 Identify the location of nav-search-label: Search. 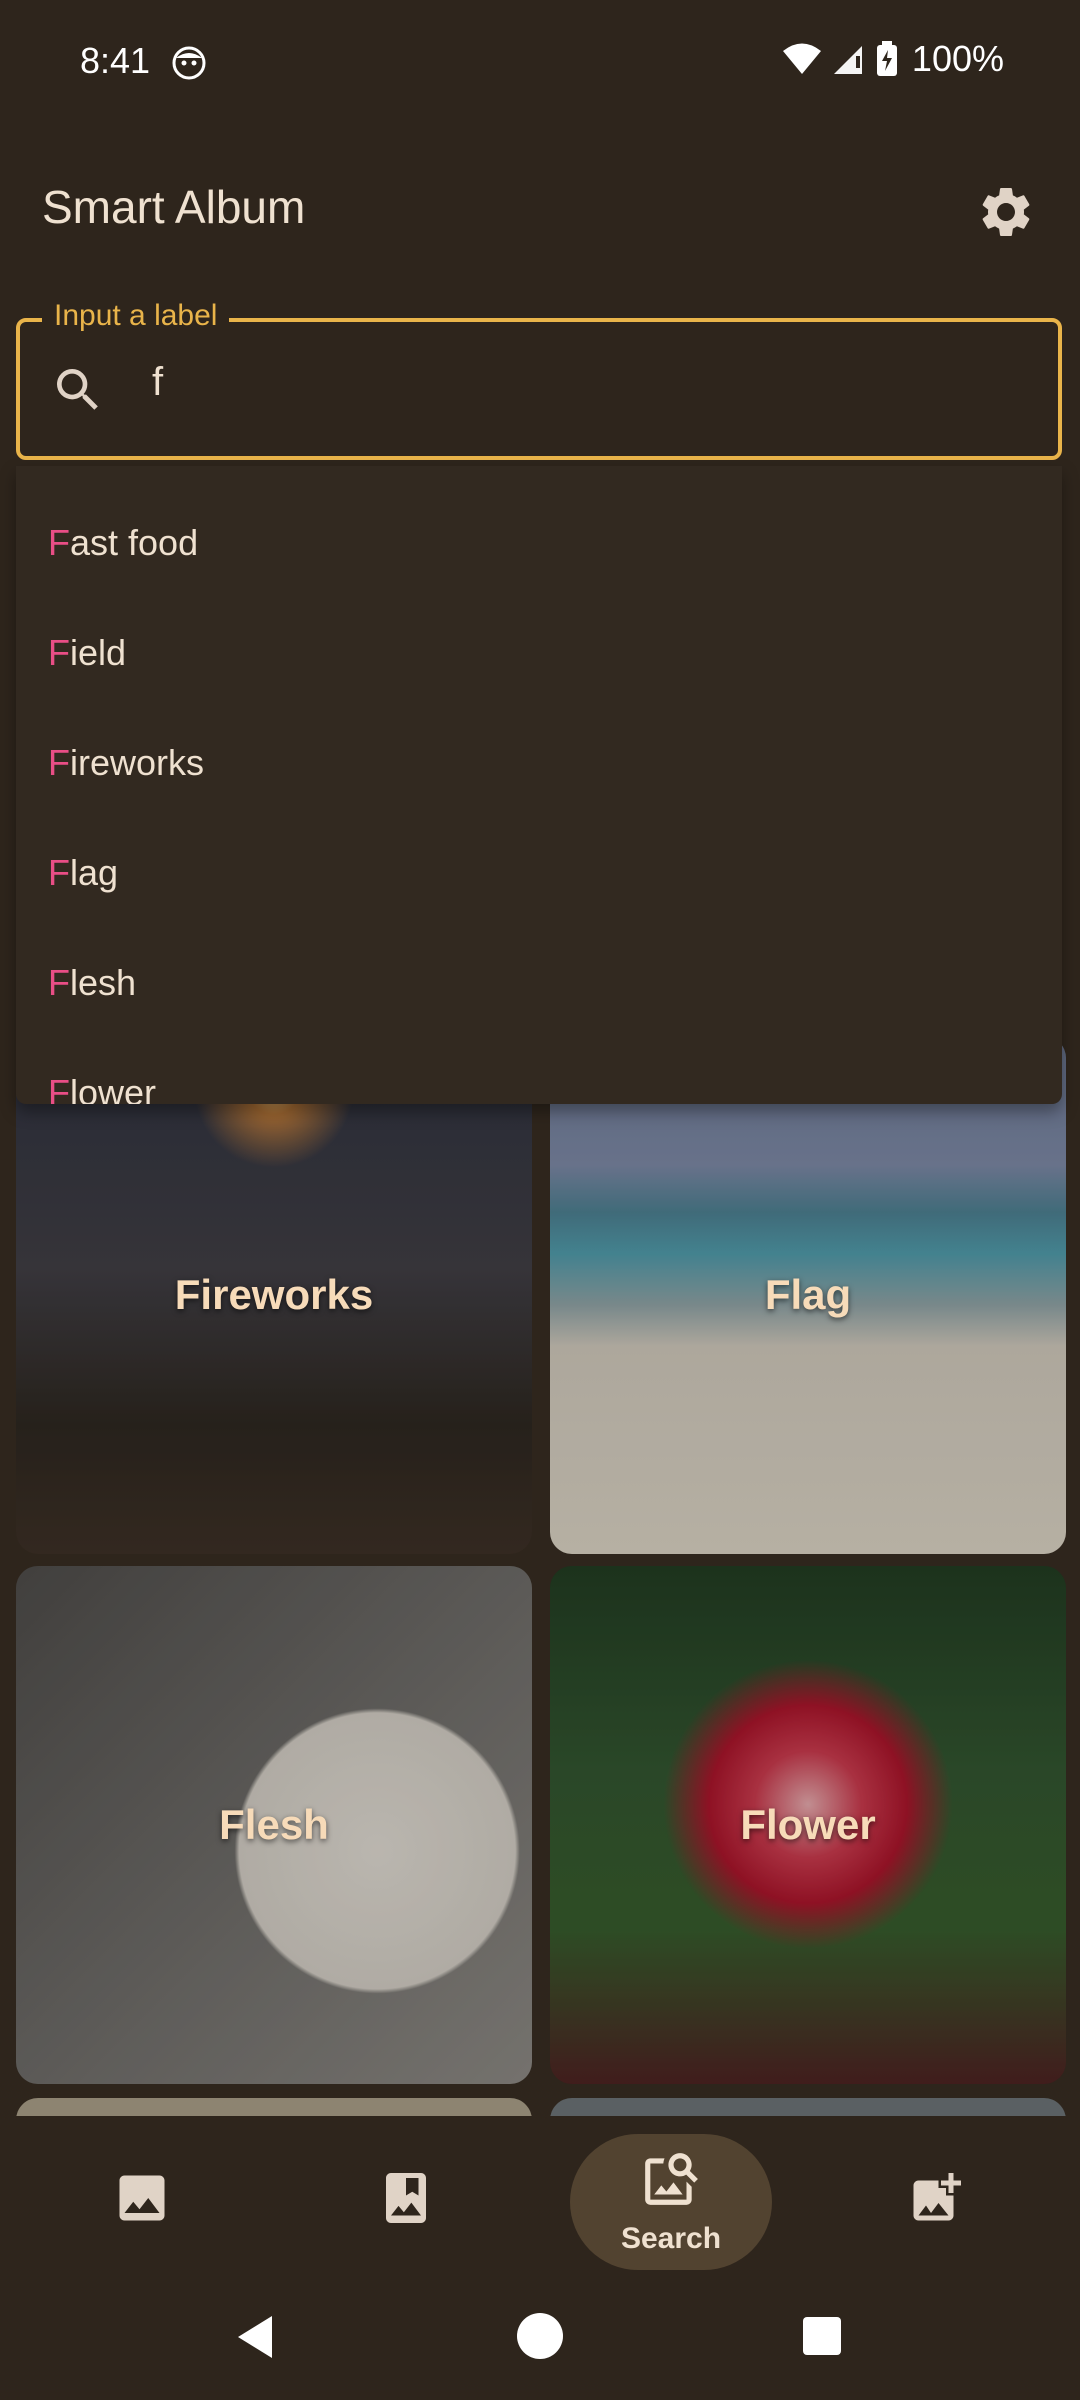
(671, 2238).